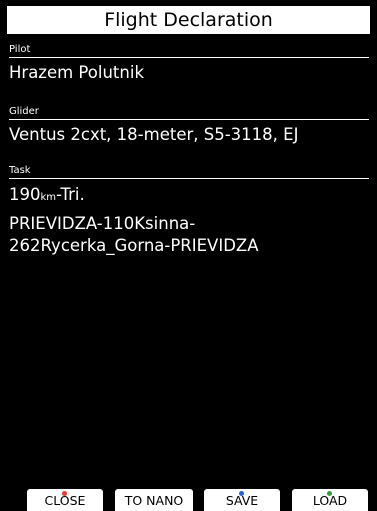 This screenshot has height=511, width=377. Describe the element at coordinates (134, 245) in the screenshot. I see `task-route-line-2: 262Rycerka_Gorna-PRIEVIDZA` at that location.